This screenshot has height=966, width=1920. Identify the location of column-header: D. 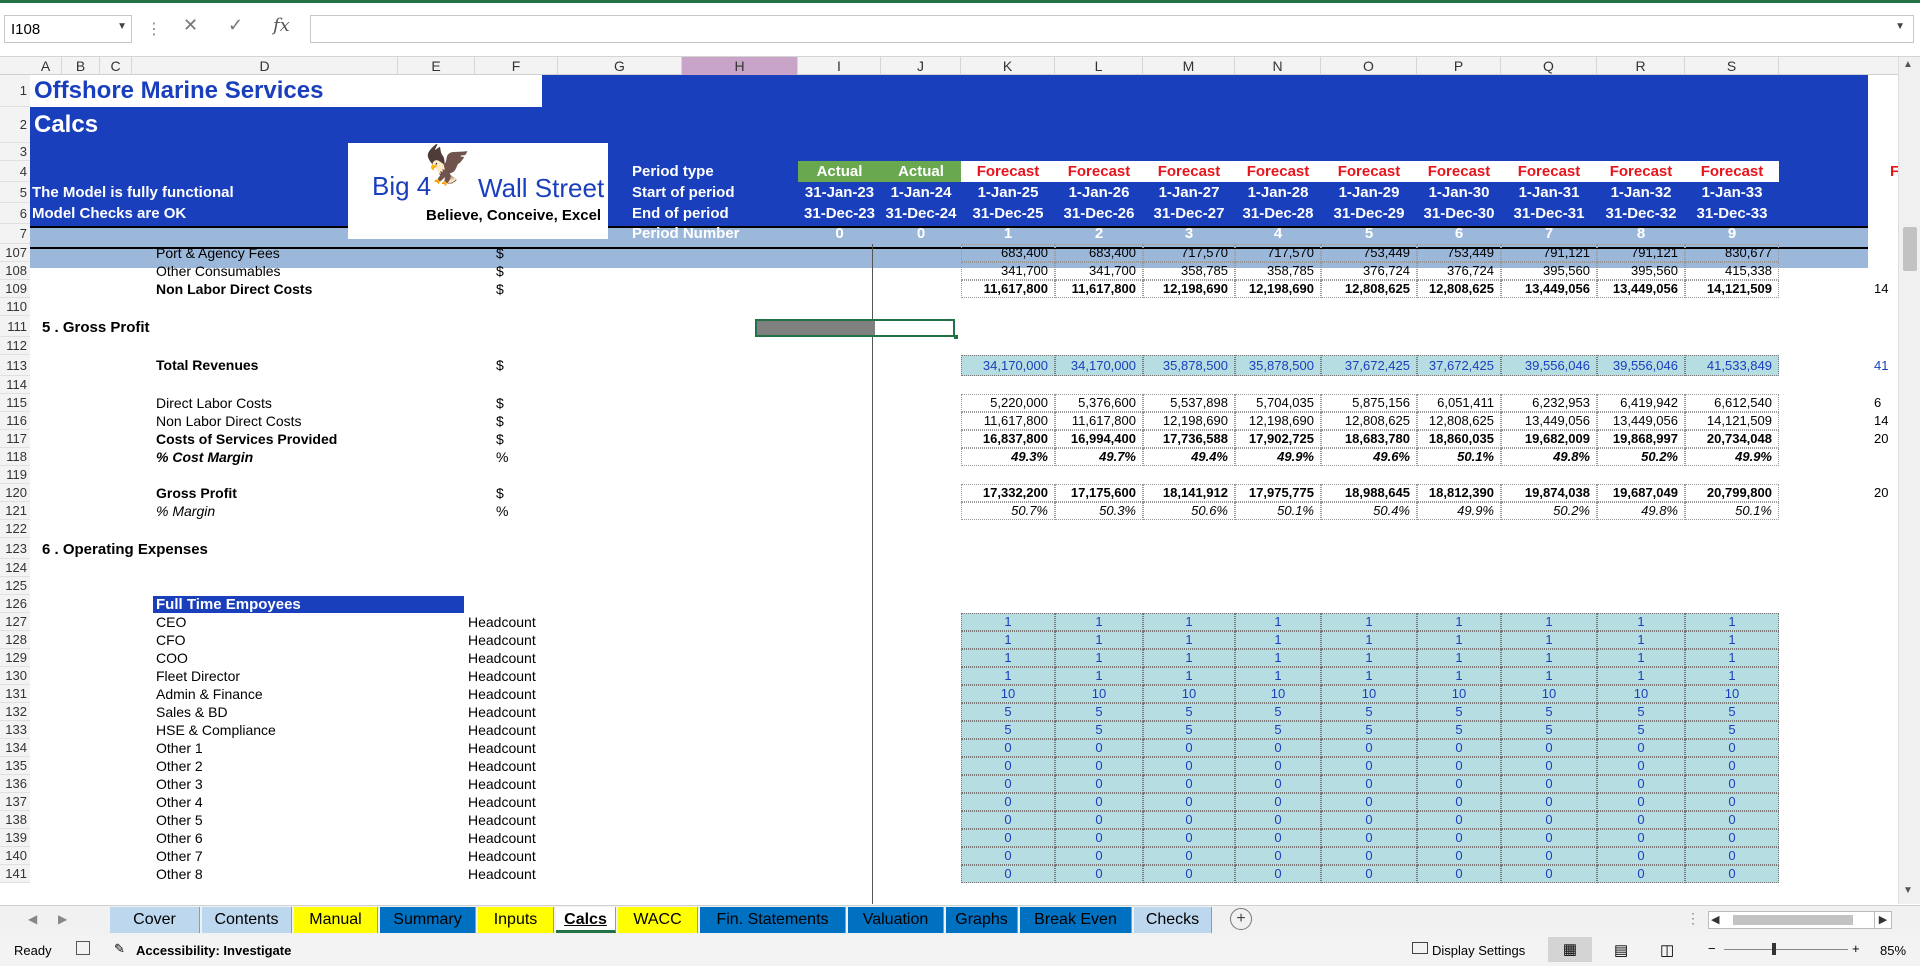
(265, 66).